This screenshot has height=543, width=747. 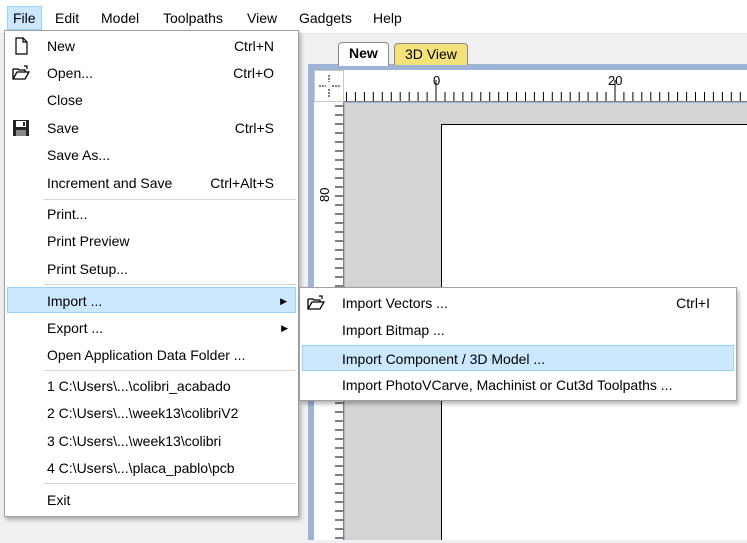 I want to click on ruler-label-20: 20, so click(x=615, y=80).